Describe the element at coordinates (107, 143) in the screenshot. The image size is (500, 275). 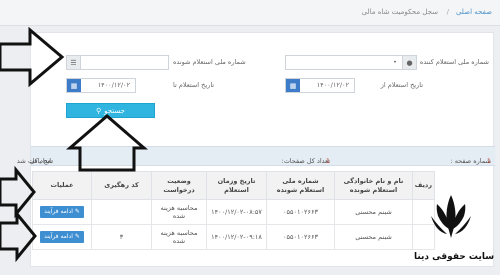
I see `arrow-up-icon` at that location.